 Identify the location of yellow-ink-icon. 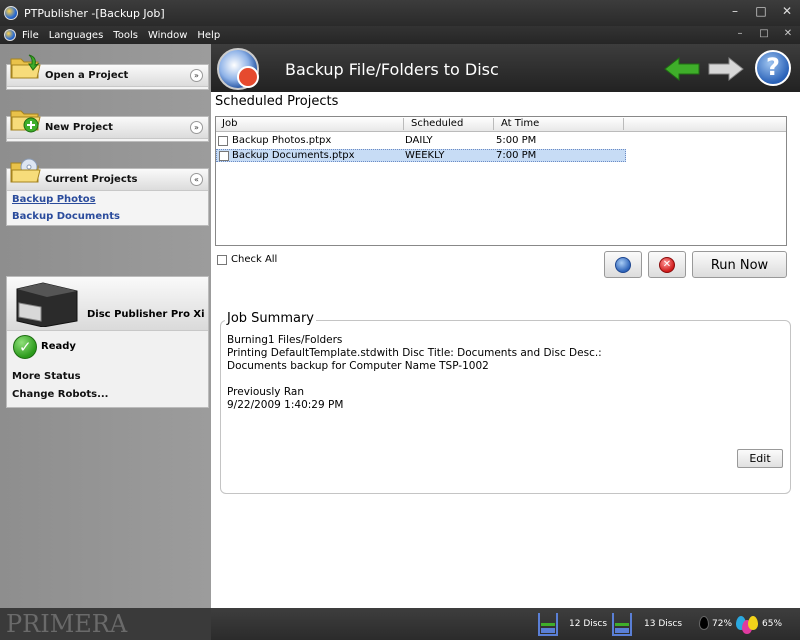
(753, 623).